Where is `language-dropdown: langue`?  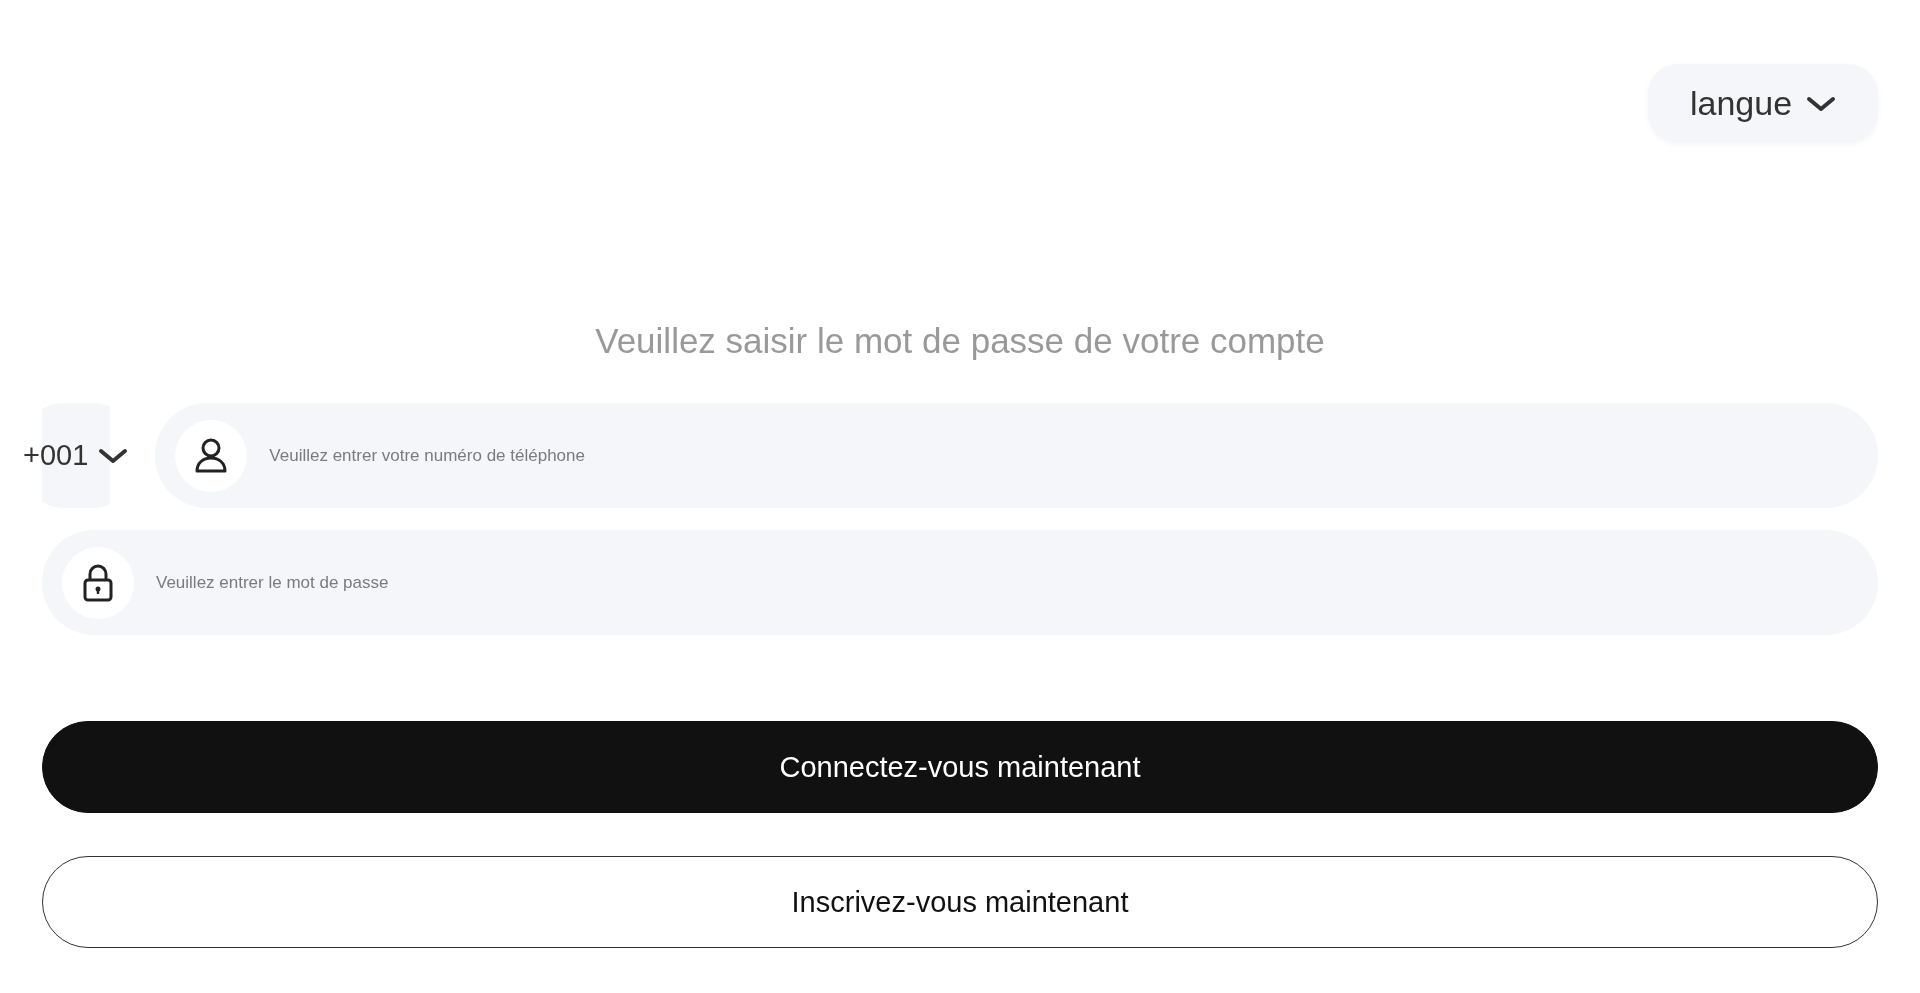
language-dropdown: langue is located at coordinates (1763, 103).